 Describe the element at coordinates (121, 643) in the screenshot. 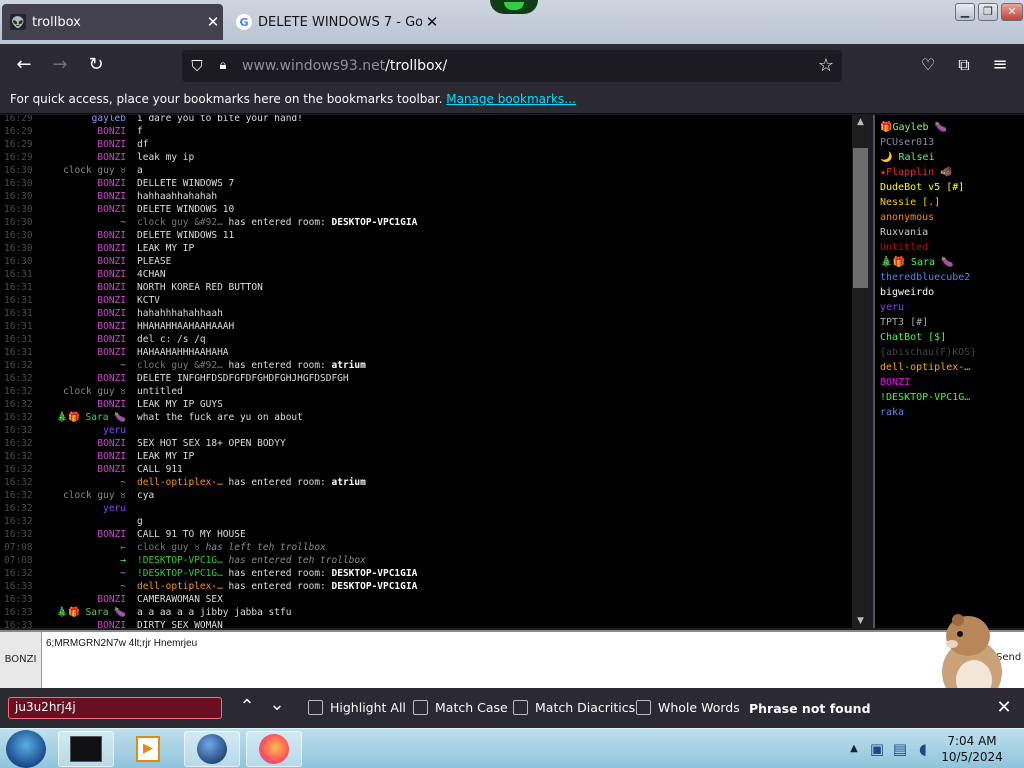

I see `message-input: 6;MRMGRN2N7w 4lt;rjr Hnemrjeu` at that location.